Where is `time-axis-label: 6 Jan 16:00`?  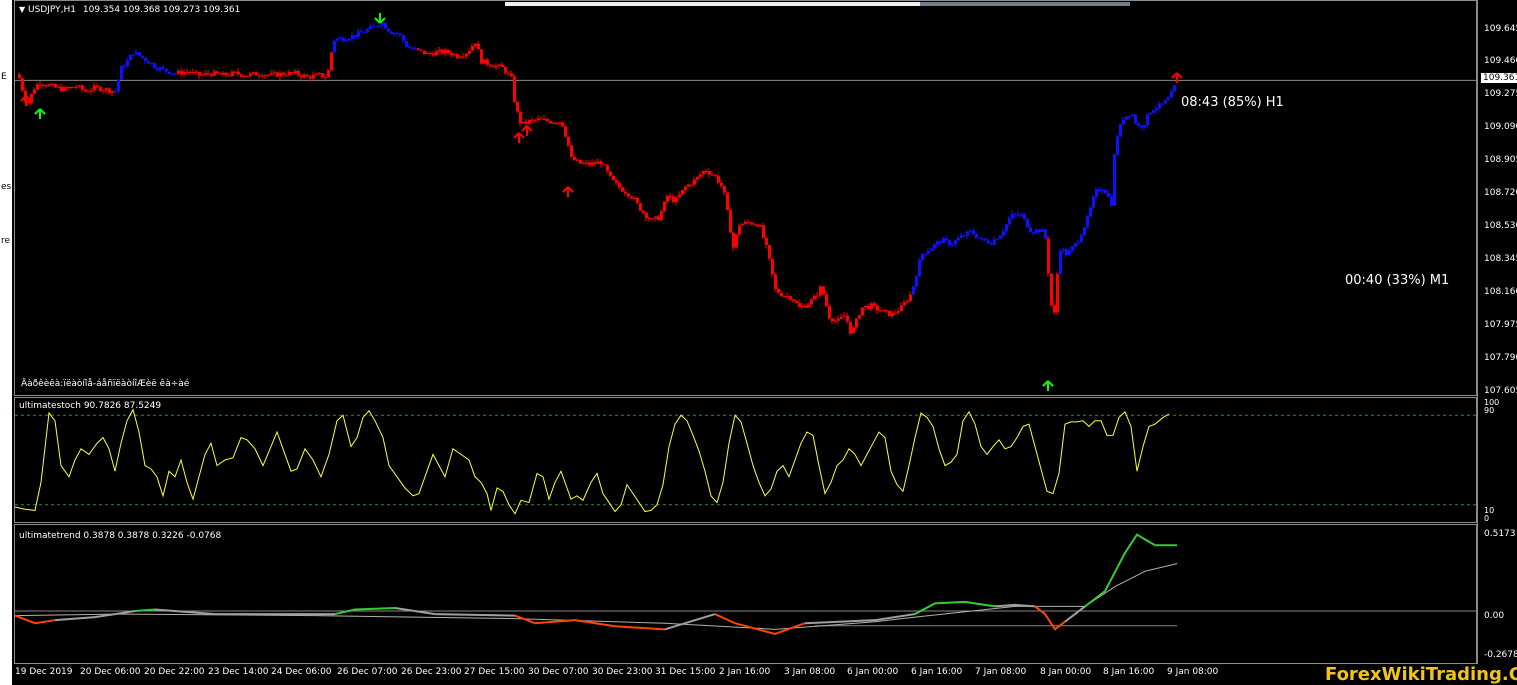
time-axis-label: 6 Jan 16:00 is located at coordinates (937, 672).